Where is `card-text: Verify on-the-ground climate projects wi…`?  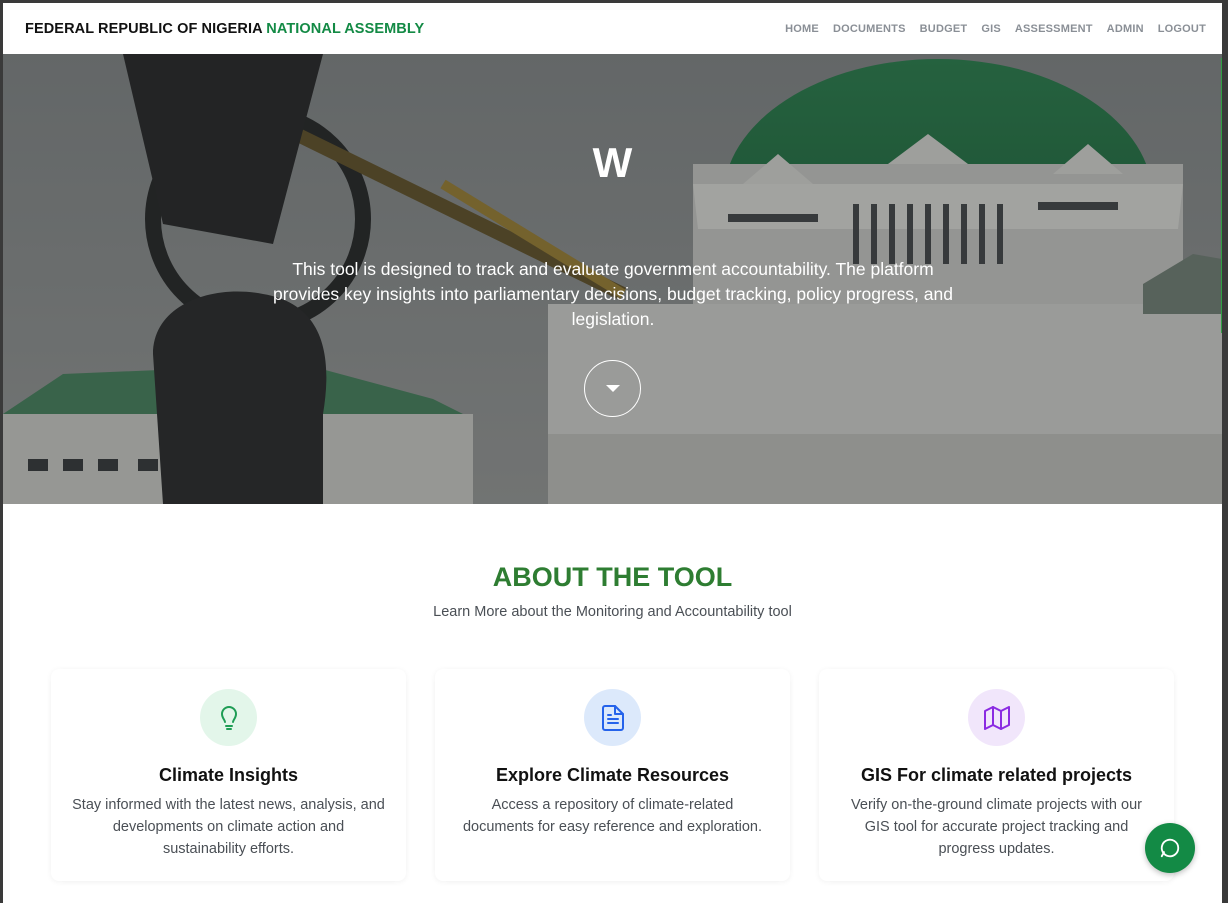 card-text: Verify on-the-ground climate projects wi… is located at coordinates (996, 827).